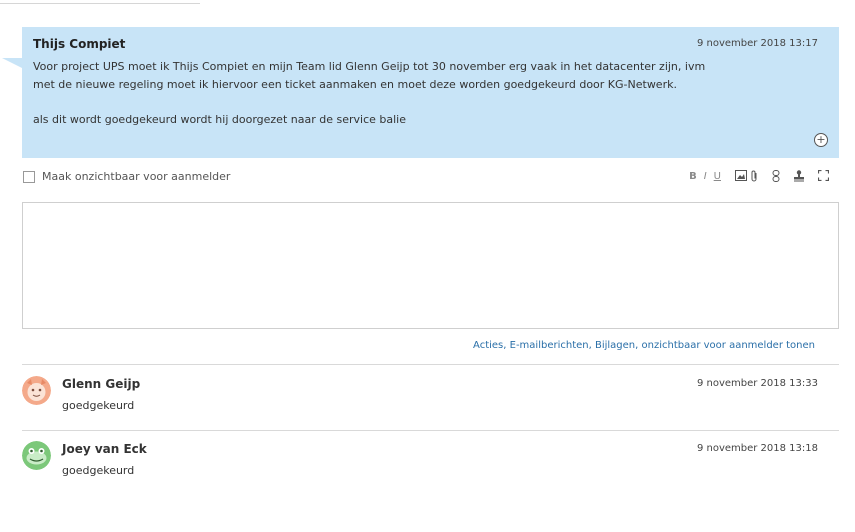 The height and width of the screenshot is (532, 855). What do you see at coordinates (12, 68) in the screenshot?
I see `speech-bubble-tail` at bounding box center [12, 68].